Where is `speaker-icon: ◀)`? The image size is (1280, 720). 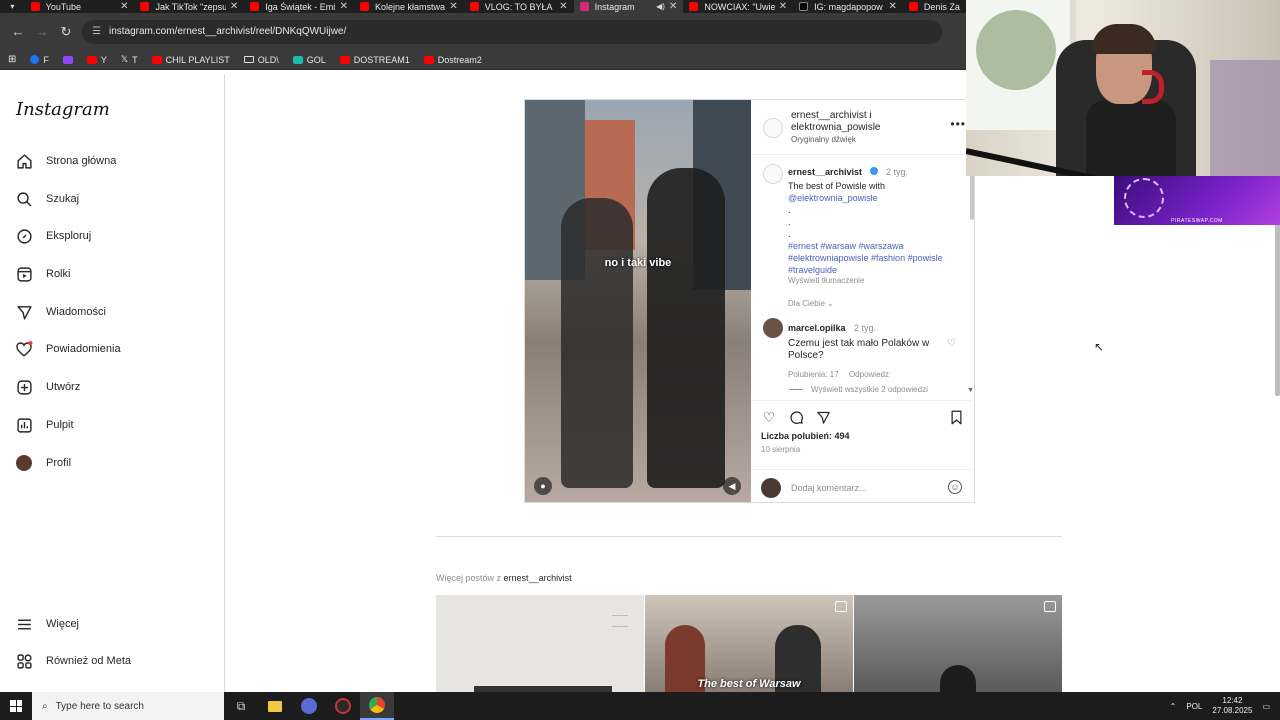
speaker-icon: ◀) is located at coordinates (660, 6).